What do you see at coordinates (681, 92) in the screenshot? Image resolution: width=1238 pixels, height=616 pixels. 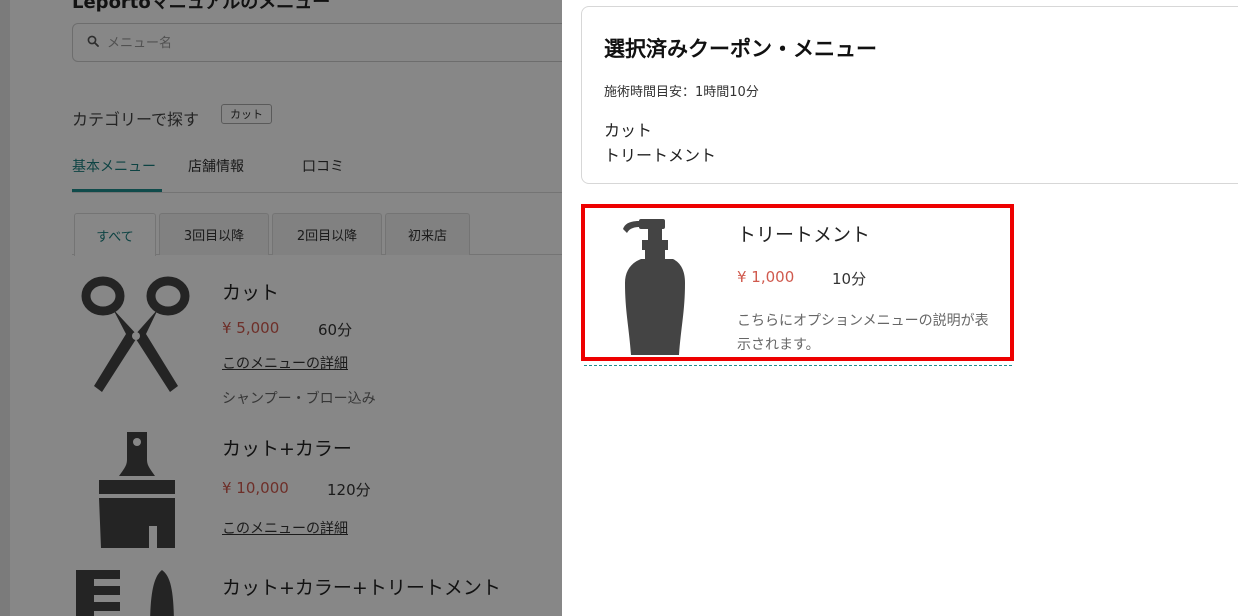 I see `estimated-time: 施術時間目安：1時間10分` at bounding box center [681, 92].